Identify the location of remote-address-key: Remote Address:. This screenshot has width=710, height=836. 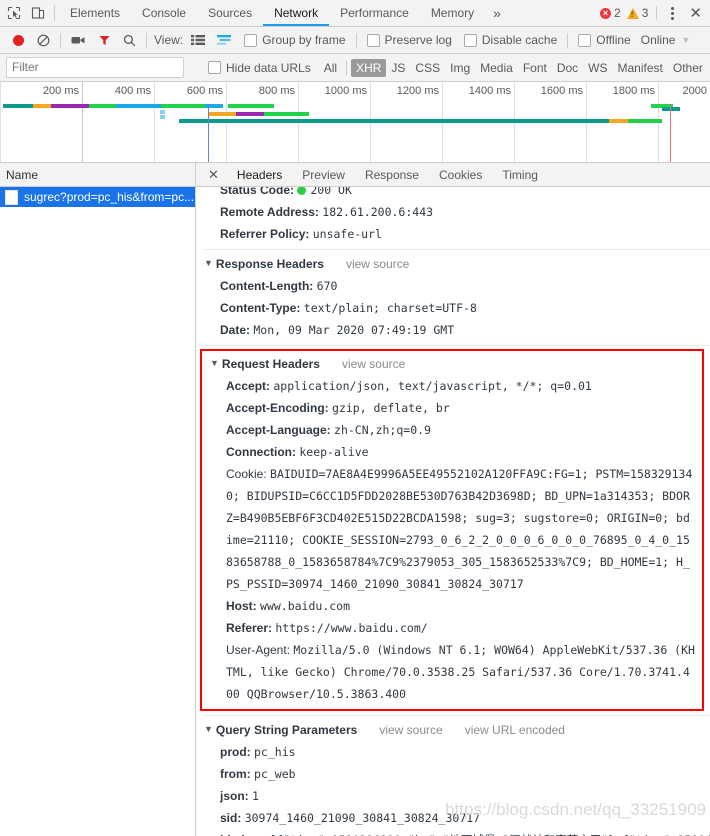
(269, 212).